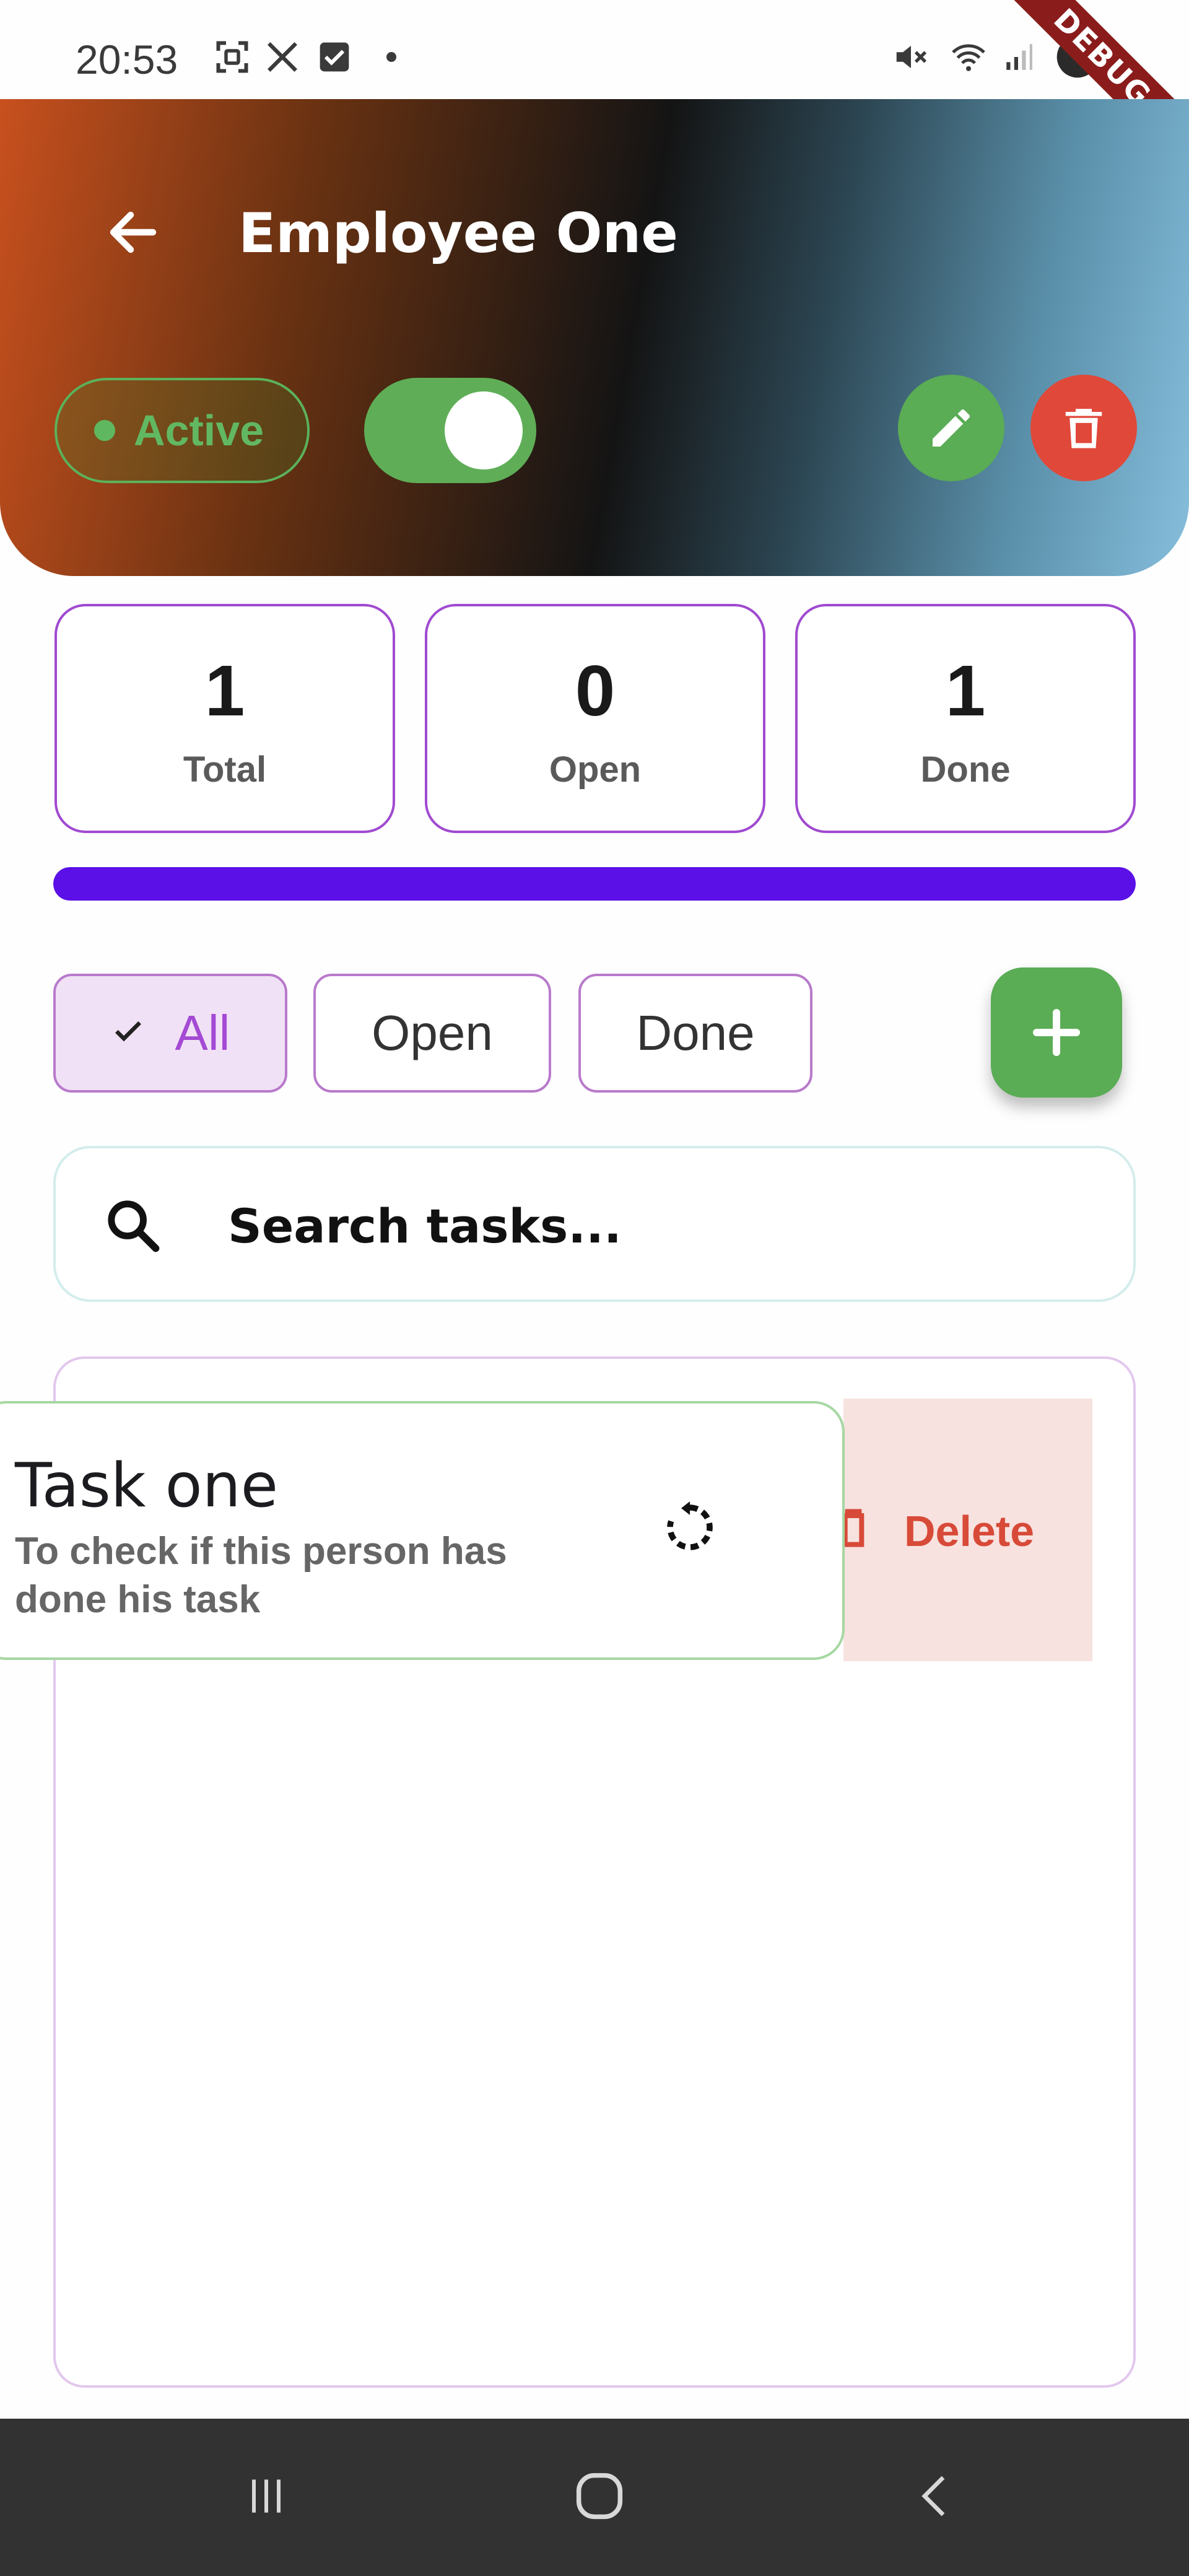  Describe the element at coordinates (594, 93) in the screenshot. I see `status-bar: 20:53 DEBUG` at that location.